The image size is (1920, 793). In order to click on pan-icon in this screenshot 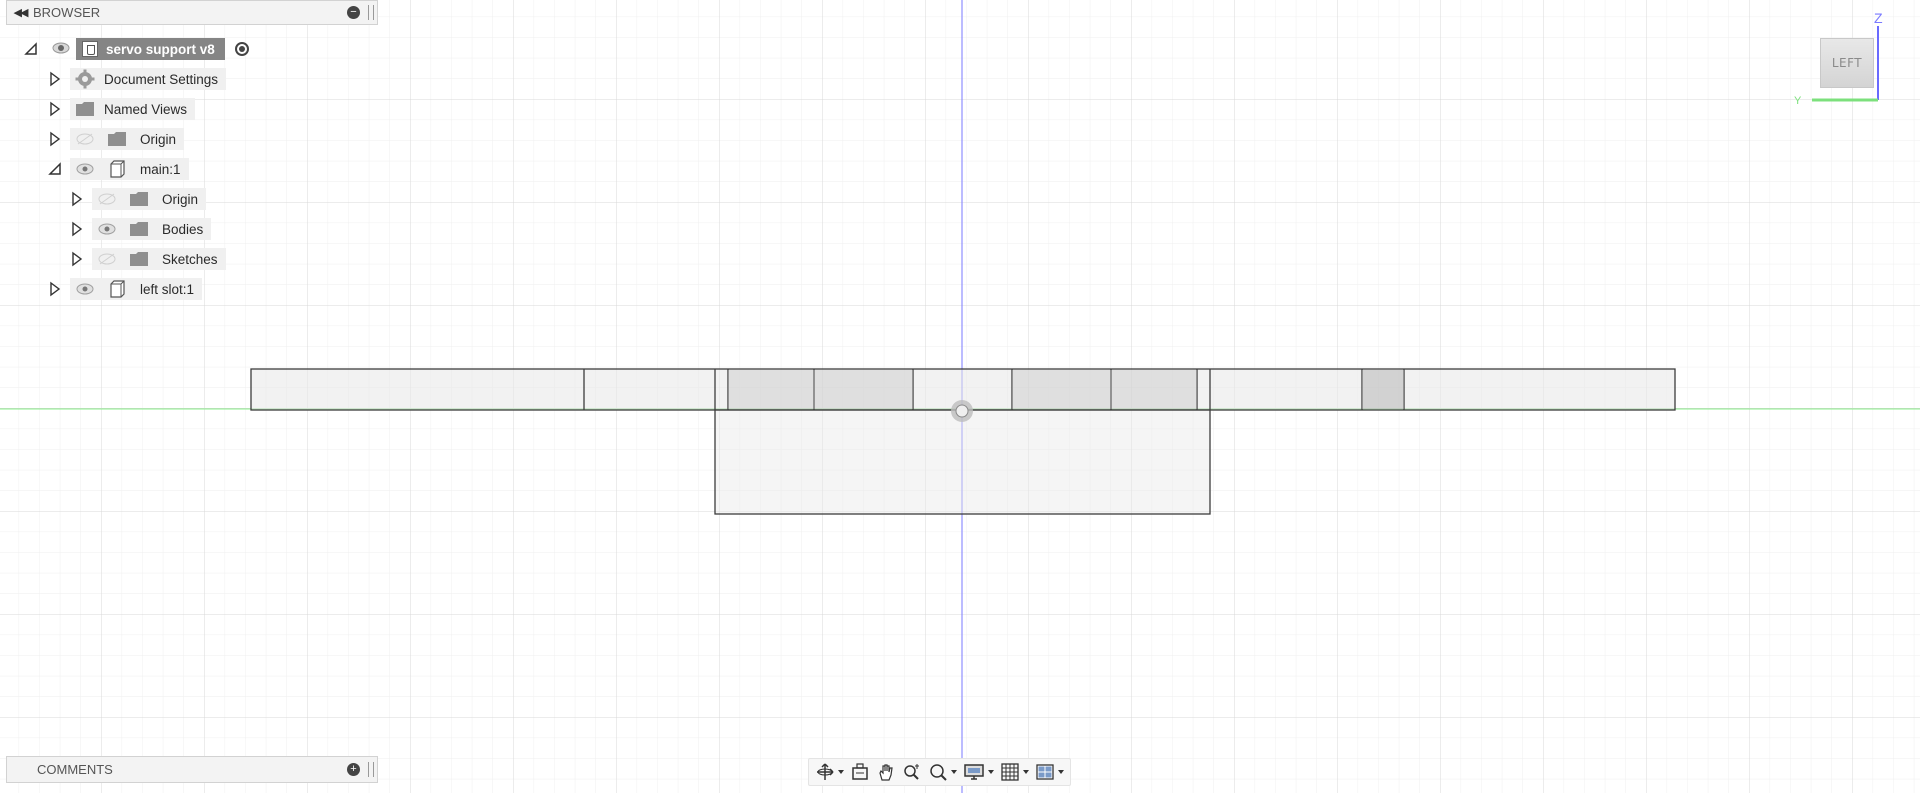, I will do `click(886, 772)`.